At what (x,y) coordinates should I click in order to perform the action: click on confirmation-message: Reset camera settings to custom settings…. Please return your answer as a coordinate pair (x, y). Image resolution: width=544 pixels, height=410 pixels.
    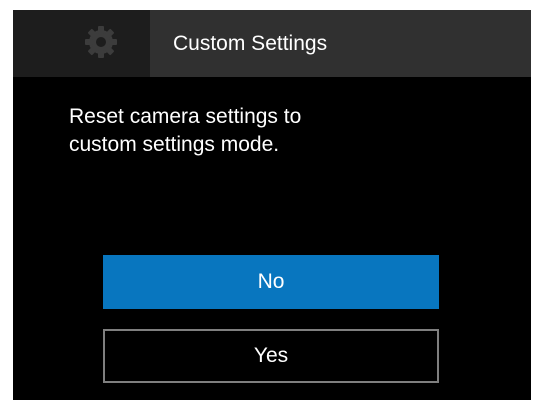
    Looking at the image, I should click on (269, 131).